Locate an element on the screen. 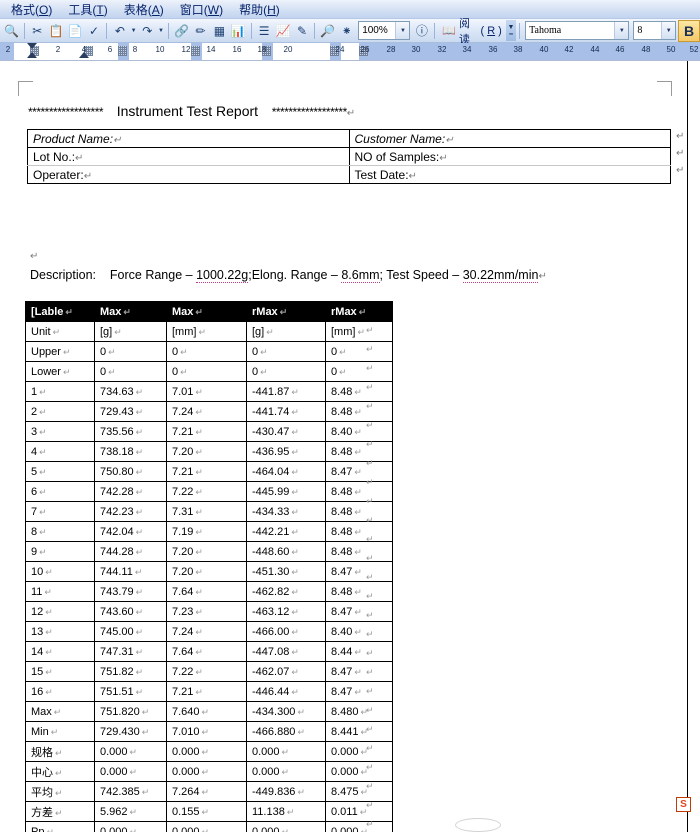 The height and width of the screenshot is (832, 700). redo-icon: ↷ is located at coordinates (147, 31).